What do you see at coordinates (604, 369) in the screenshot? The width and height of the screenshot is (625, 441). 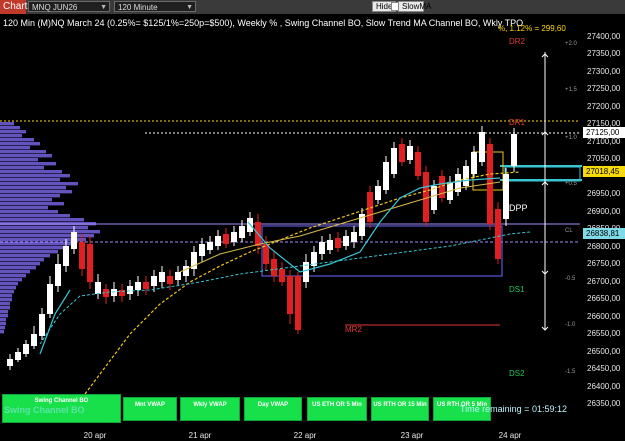 I see `price-axis-label: 26450,00` at bounding box center [604, 369].